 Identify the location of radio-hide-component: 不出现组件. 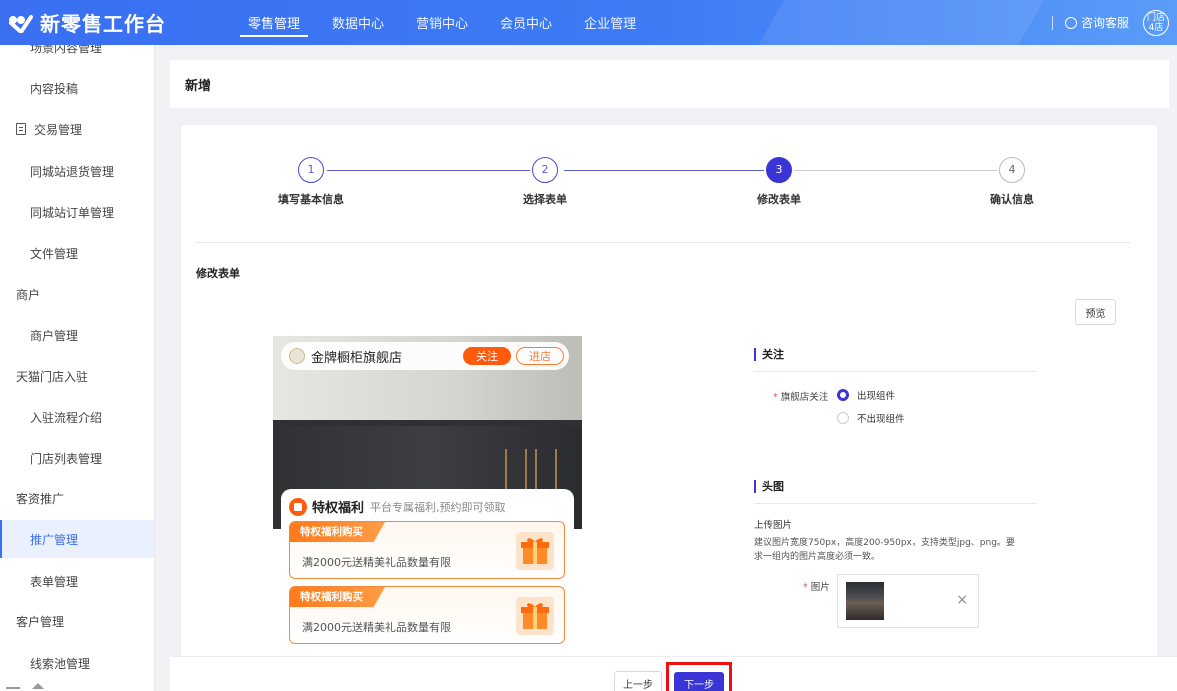
(871, 418).